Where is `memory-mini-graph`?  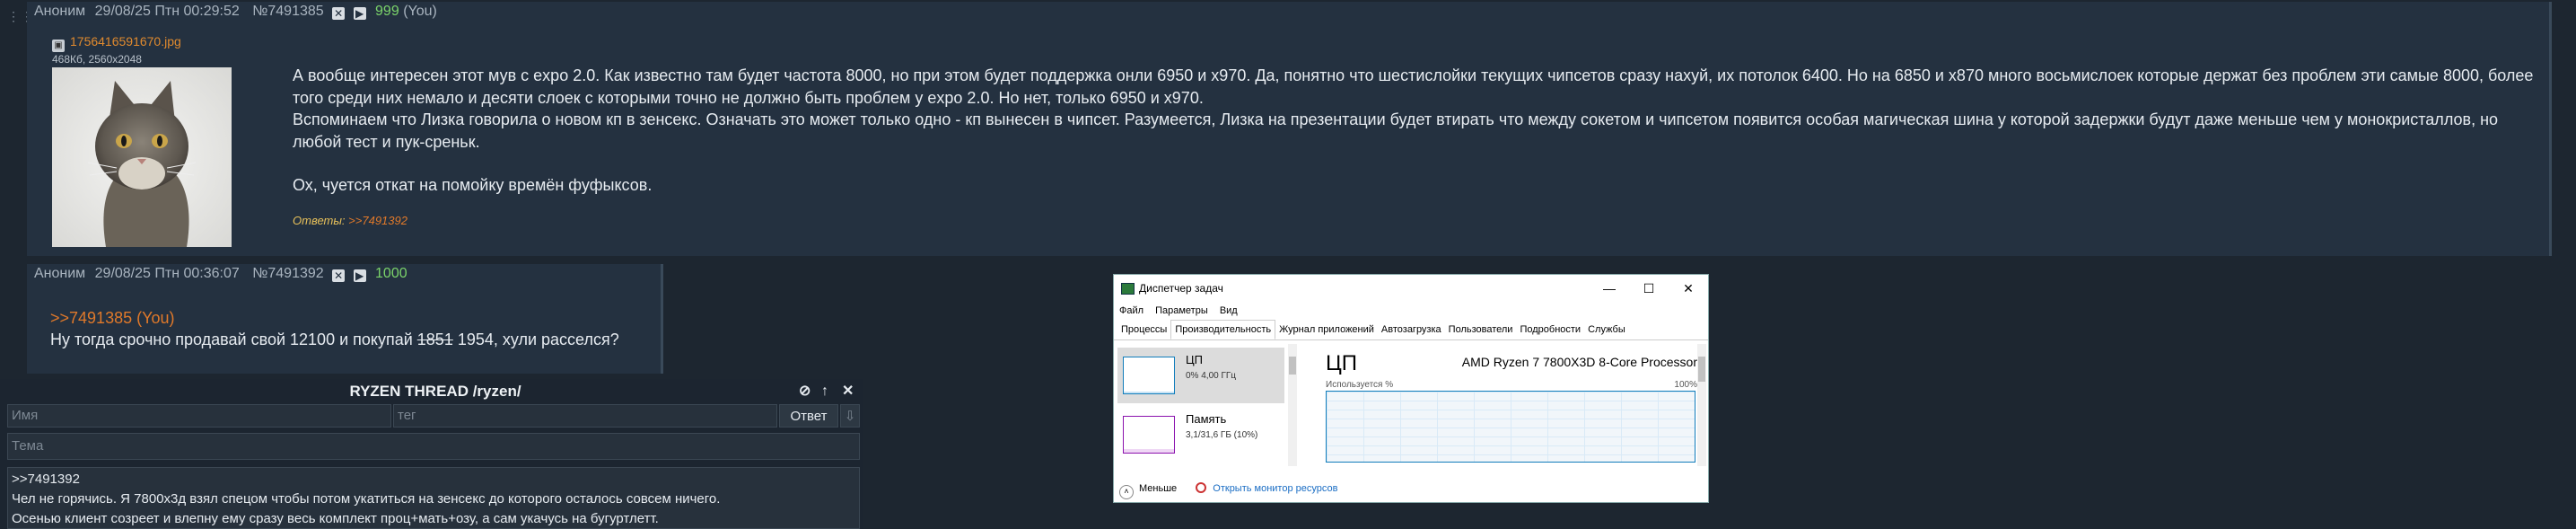 memory-mini-graph is located at coordinates (1149, 435).